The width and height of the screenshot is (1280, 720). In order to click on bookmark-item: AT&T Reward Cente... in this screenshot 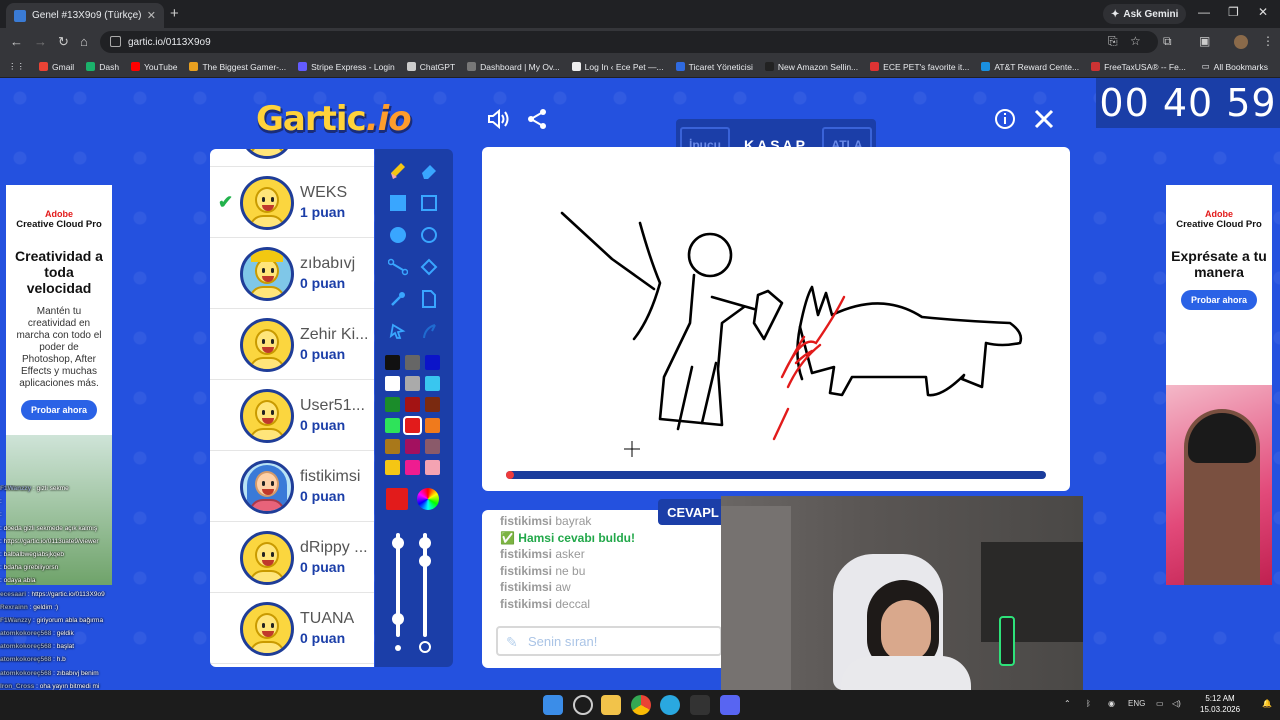, I will do `click(1030, 67)`.